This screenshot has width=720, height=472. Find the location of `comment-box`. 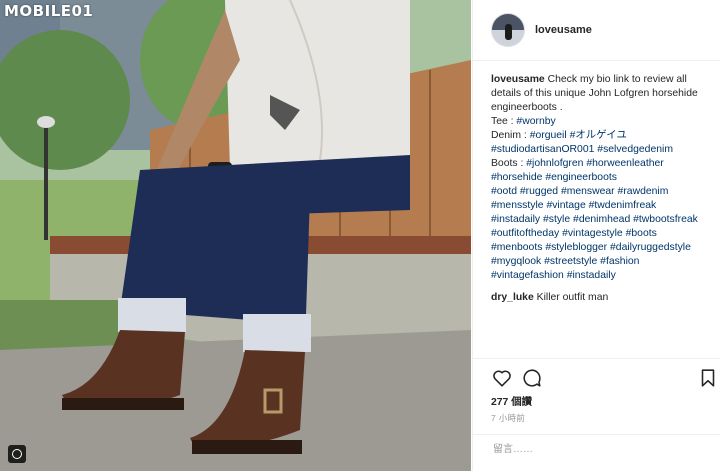

comment-box is located at coordinates (596, 453).